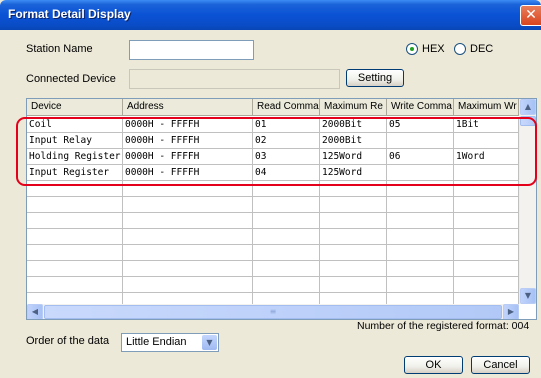 The width and height of the screenshot is (541, 378). Describe the element at coordinates (420, 156) in the screenshot. I see `table-cell: 06` at that location.